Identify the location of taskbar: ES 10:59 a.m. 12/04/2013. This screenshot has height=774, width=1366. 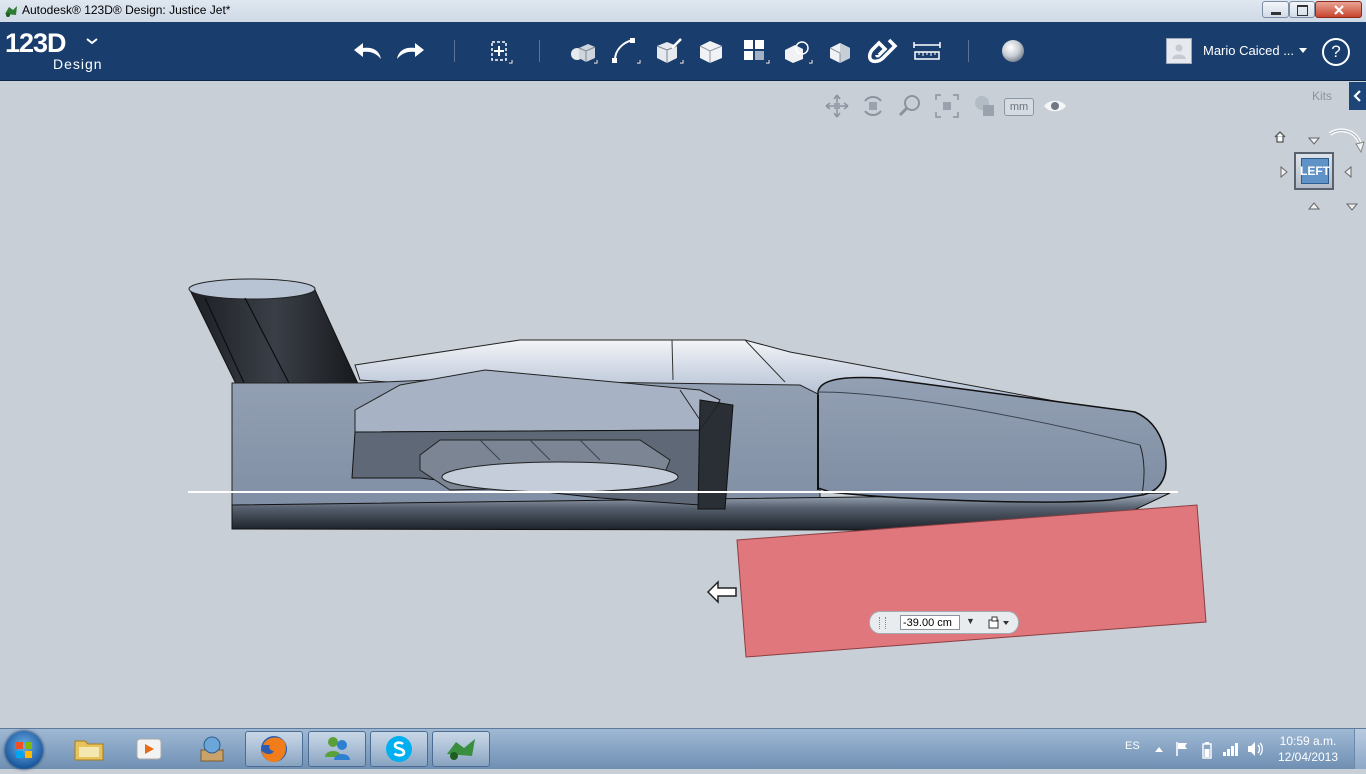
(683, 748).